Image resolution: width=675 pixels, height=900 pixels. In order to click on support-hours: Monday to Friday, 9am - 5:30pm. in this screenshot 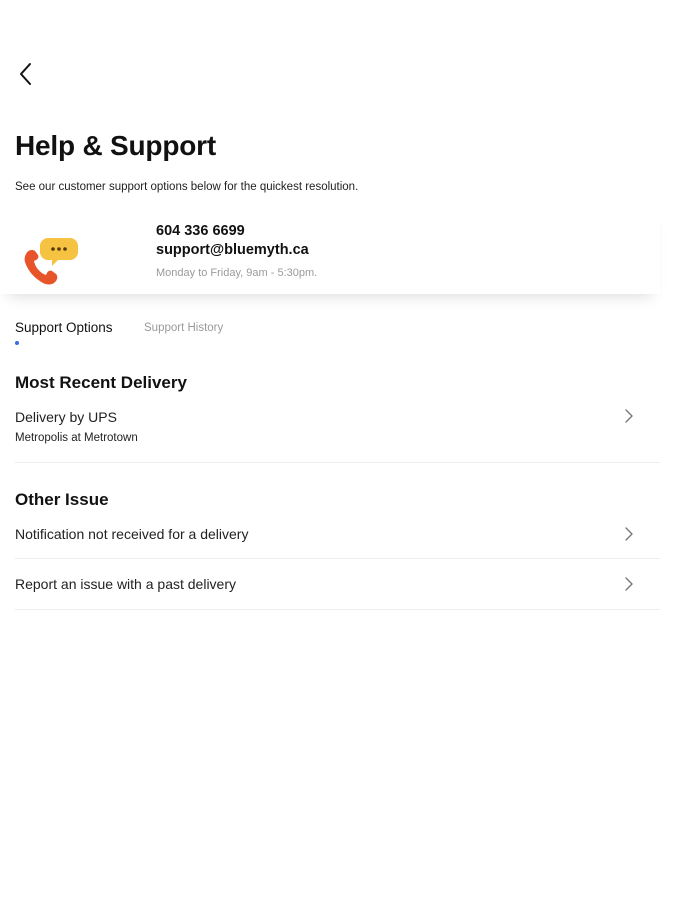, I will do `click(237, 273)`.